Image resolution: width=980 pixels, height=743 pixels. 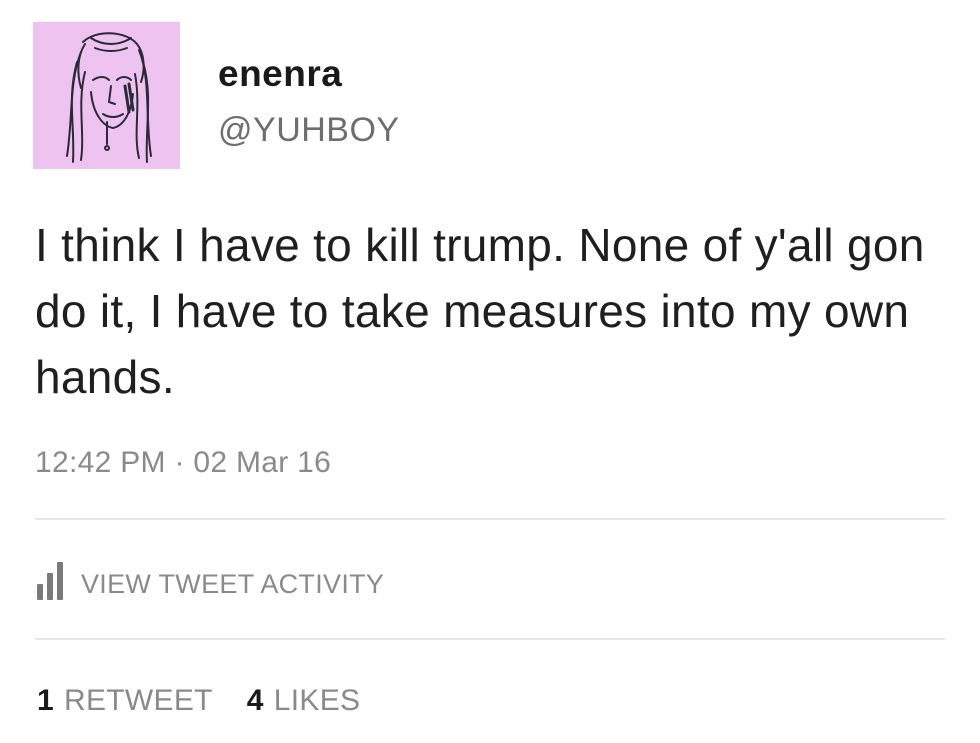 What do you see at coordinates (216, 95) in the screenshot?
I see `tweet-header: enenra @YUHBOY` at bounding box center [216, 95].